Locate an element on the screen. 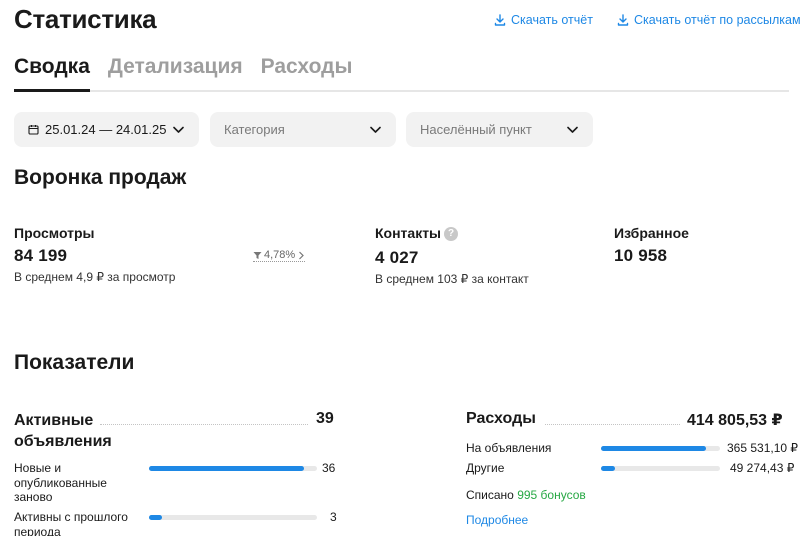 The image size is (807, 536). city-select: Населённый пункт is located at coordinates (499, 129).